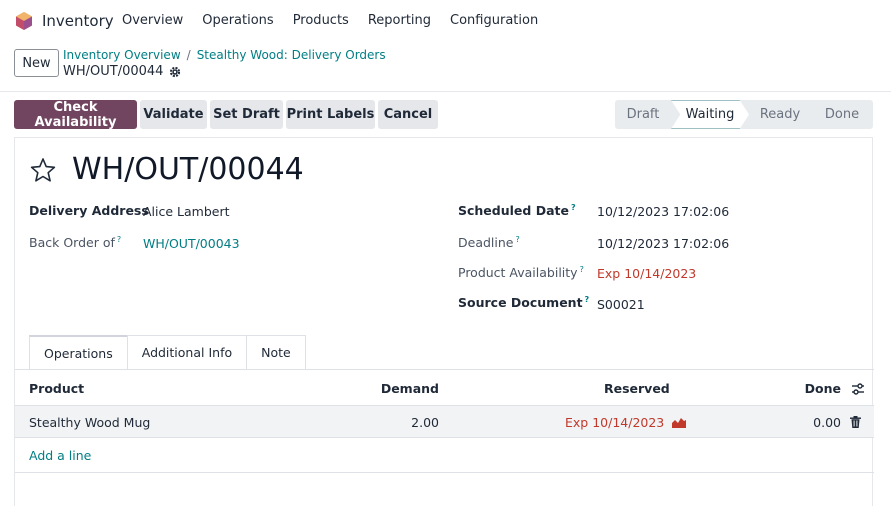 This screenshot has width=891, height=506. What do you see at coordinates (855, 422) in the screenshot?
I see `trash-icon` at bounding box center [855, 422].